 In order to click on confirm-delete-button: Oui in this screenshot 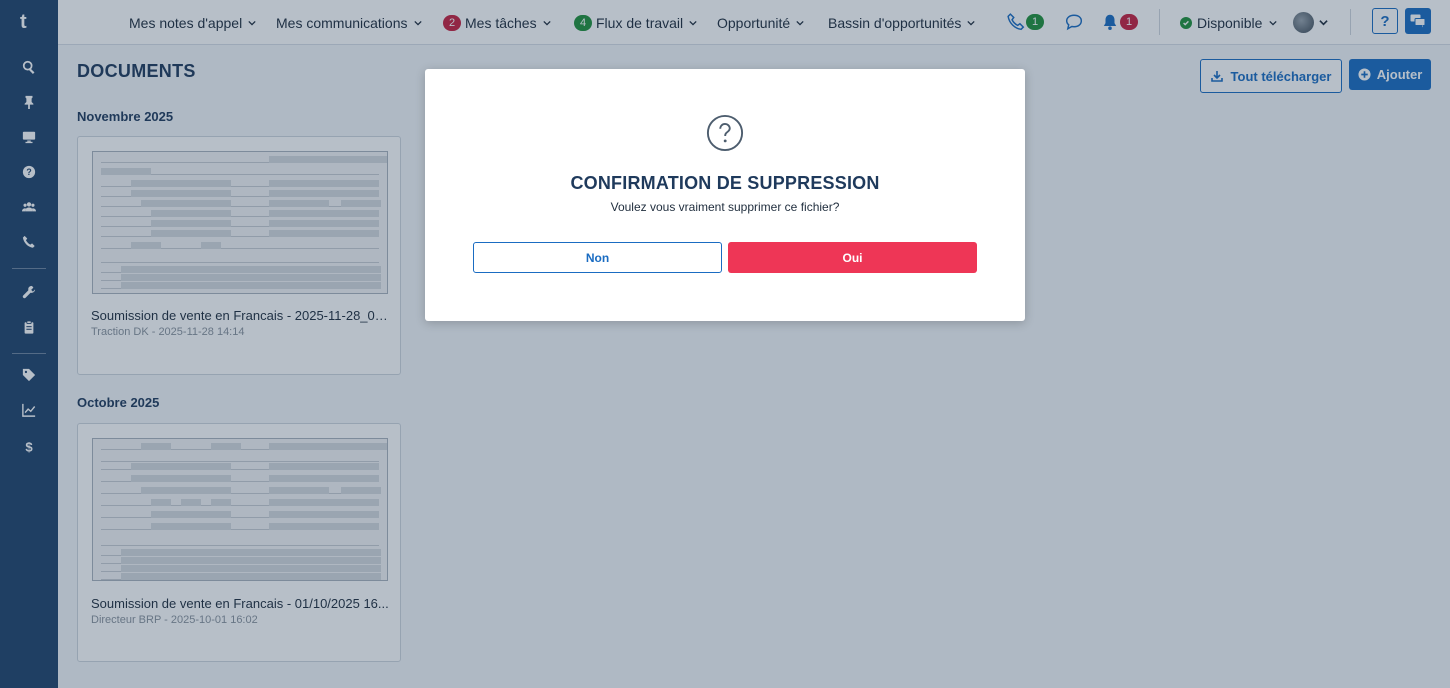, I will do `click(852, 257)`.